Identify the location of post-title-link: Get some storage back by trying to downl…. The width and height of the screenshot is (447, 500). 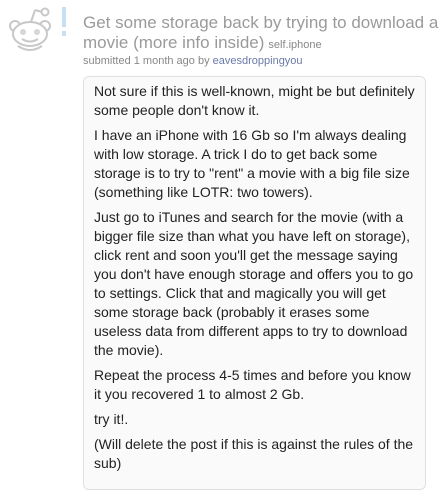
(260, 32).